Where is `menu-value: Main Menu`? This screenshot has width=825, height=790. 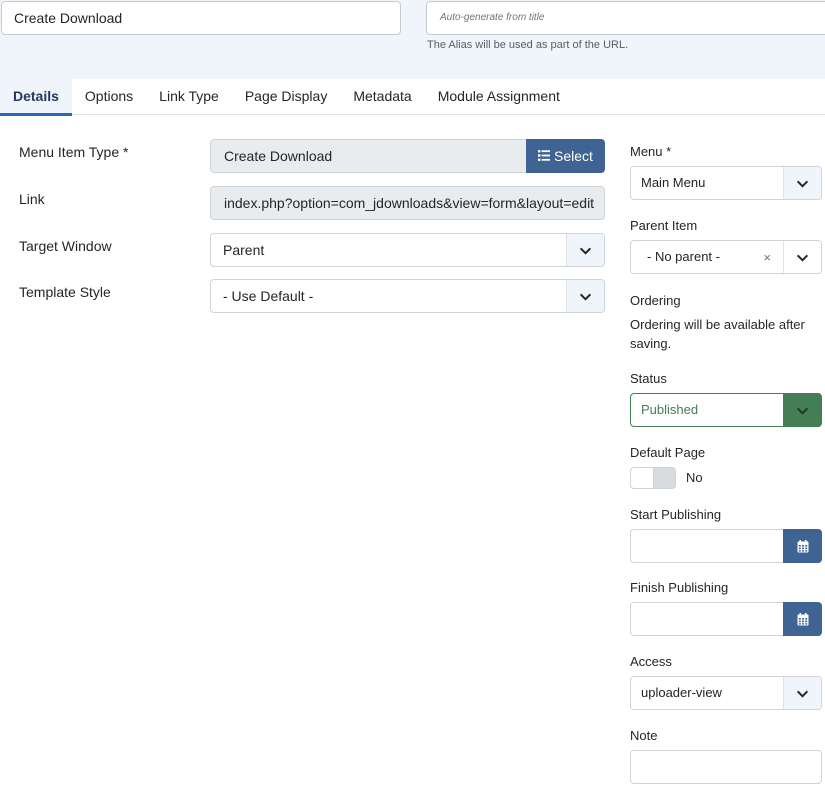
menu-value: Main Menu is located at coordinates (673, 182).